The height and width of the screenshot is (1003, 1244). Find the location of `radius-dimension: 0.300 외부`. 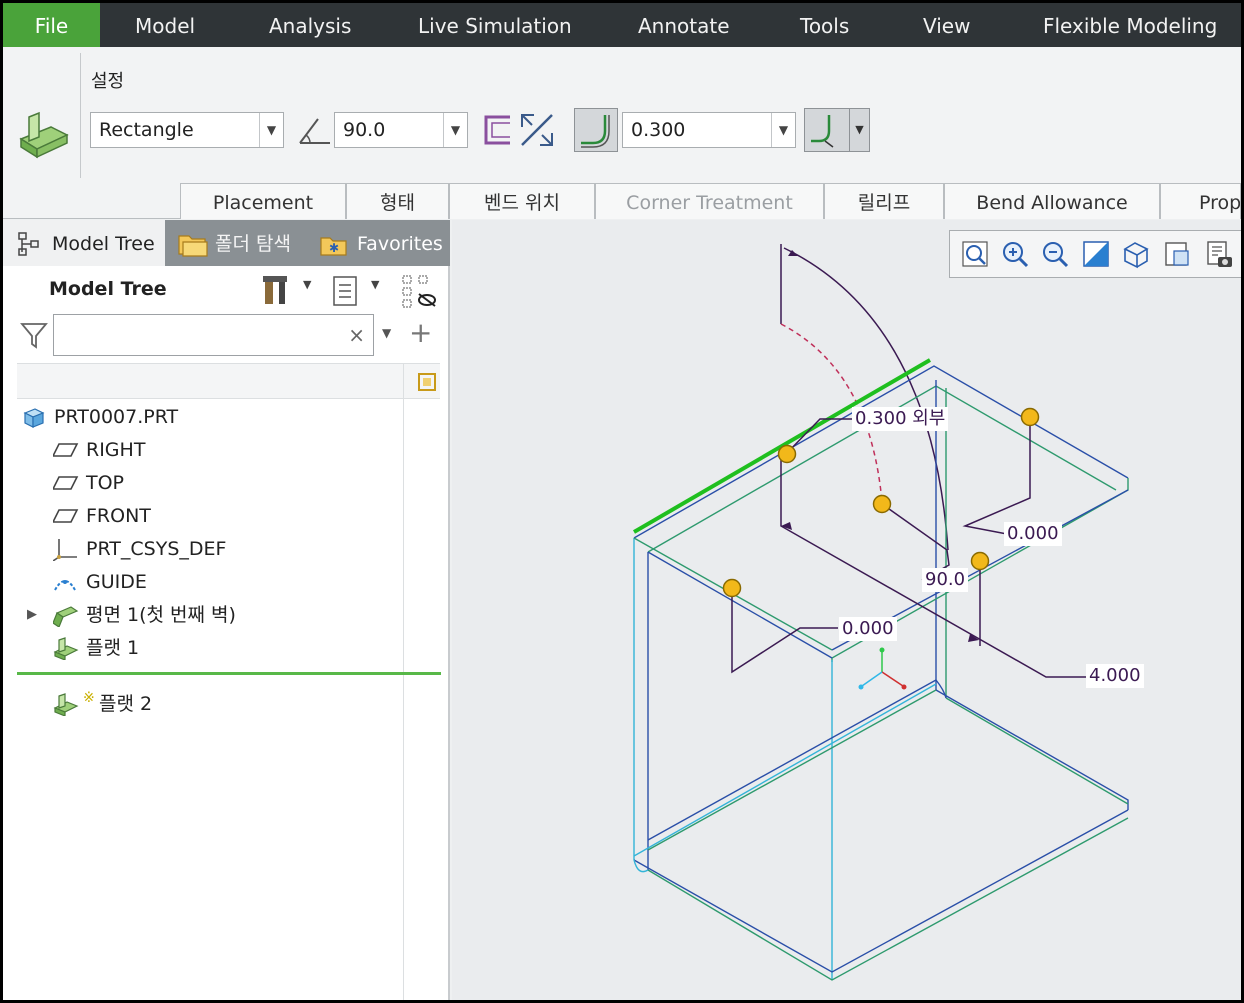

radius-dimension: 0.300 외부 is located at coordinates (900, 419).